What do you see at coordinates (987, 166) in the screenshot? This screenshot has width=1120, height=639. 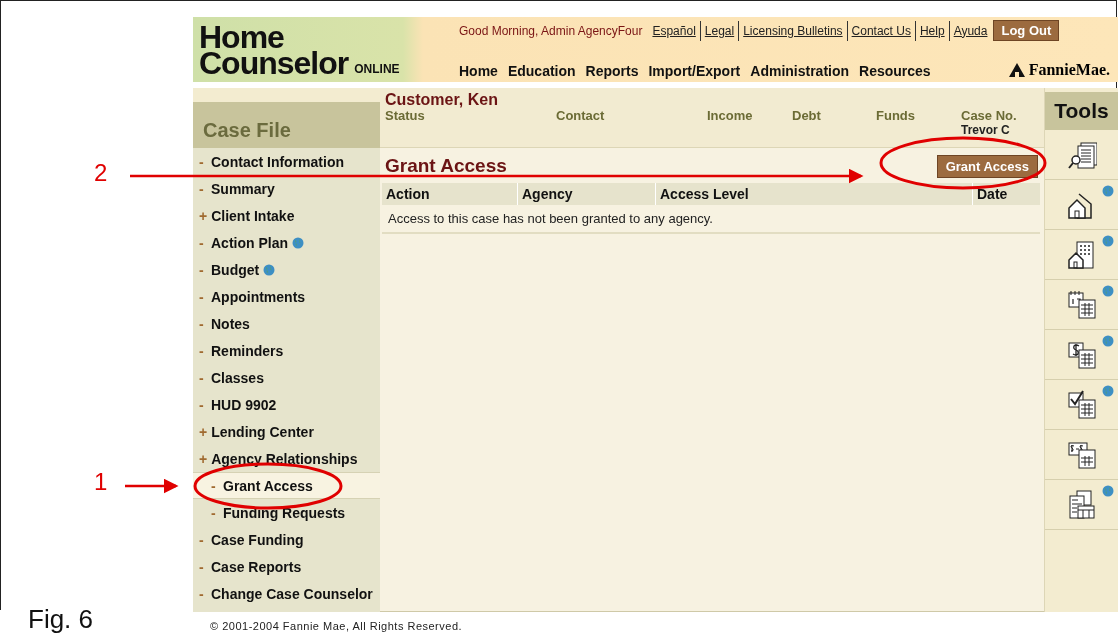 I see `grant-access-button: Grant Access` at bounding box center [987, 166].